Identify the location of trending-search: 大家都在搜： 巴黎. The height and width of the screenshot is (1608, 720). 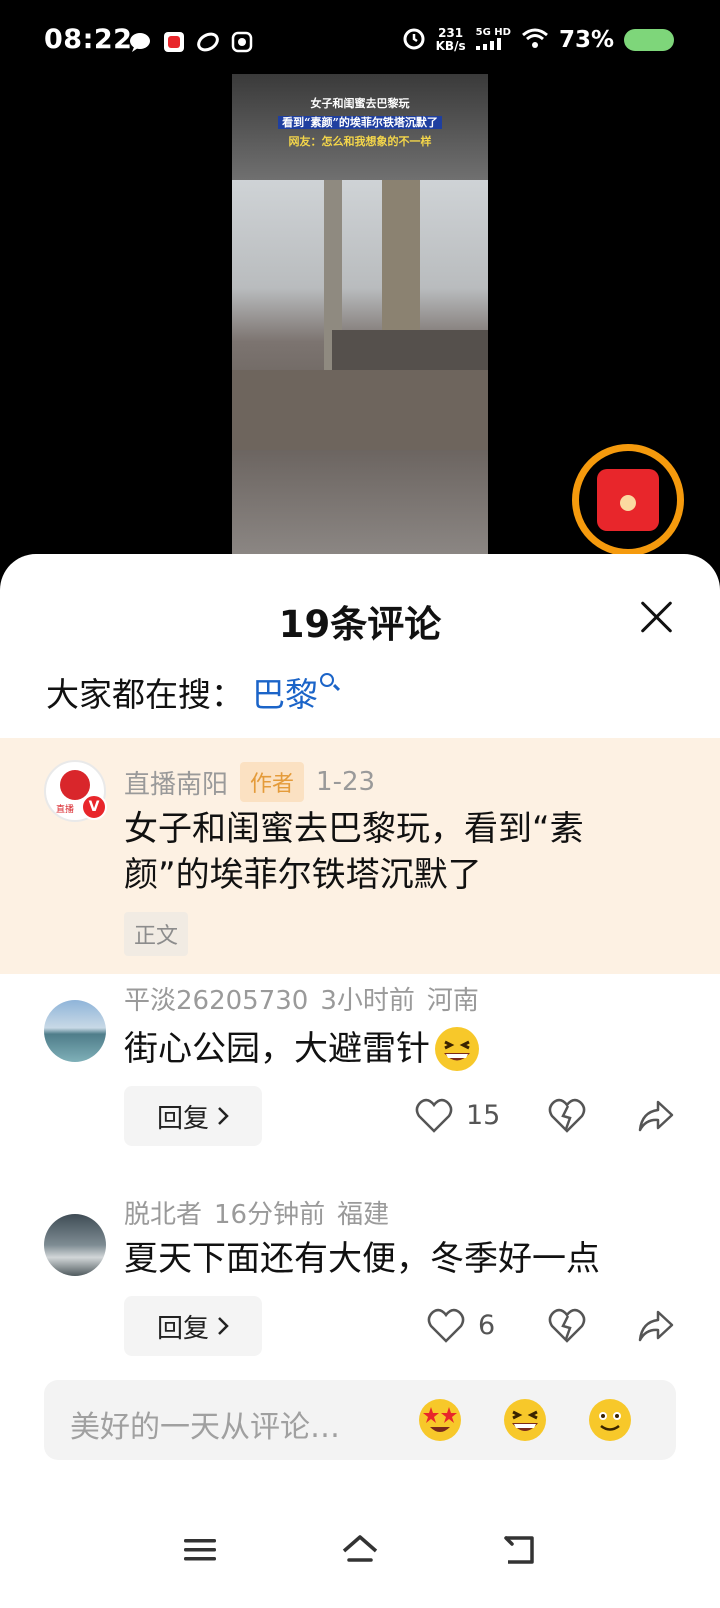
(190, 692).